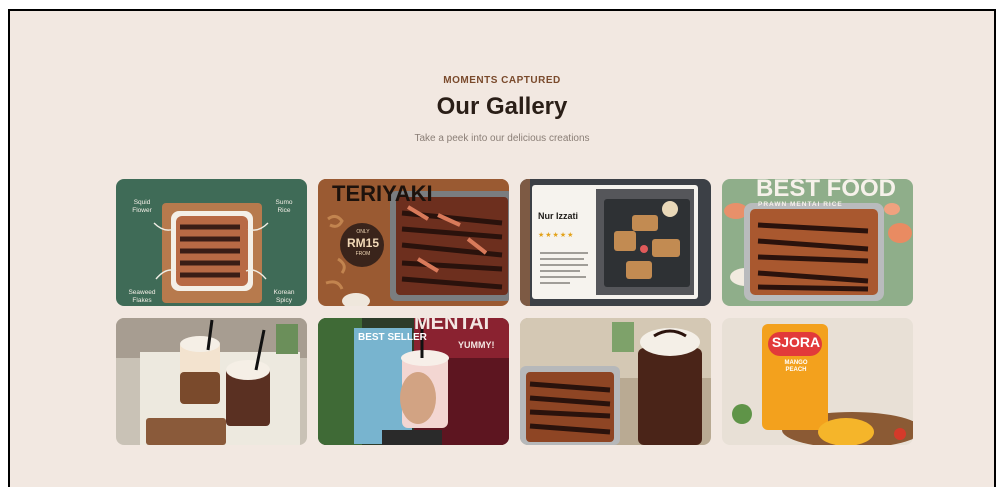 Image resolution: width=1004 pixels, height=489 pixels. I want to click on promo-badge-only: ONLY, so click(363, 232).